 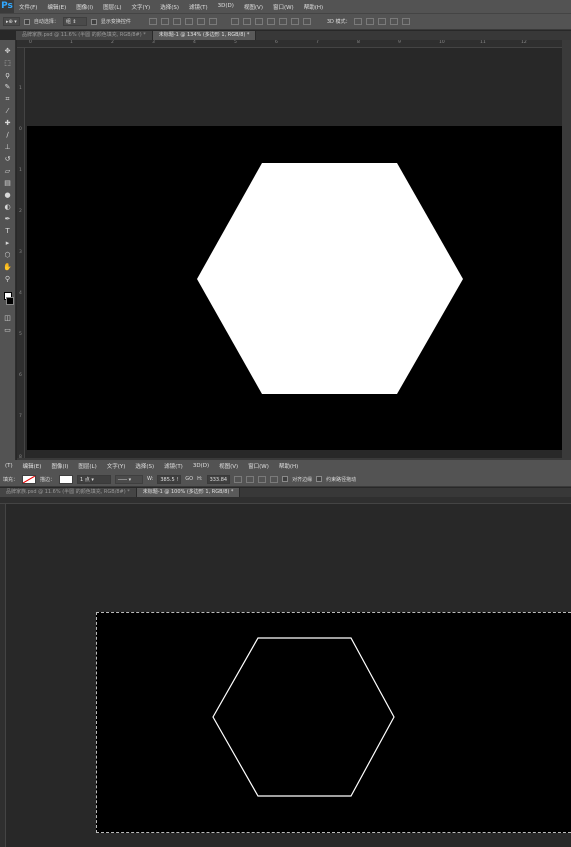 I want to click on history-brush-tool-icon: ↺, so click(x=7, y=159).